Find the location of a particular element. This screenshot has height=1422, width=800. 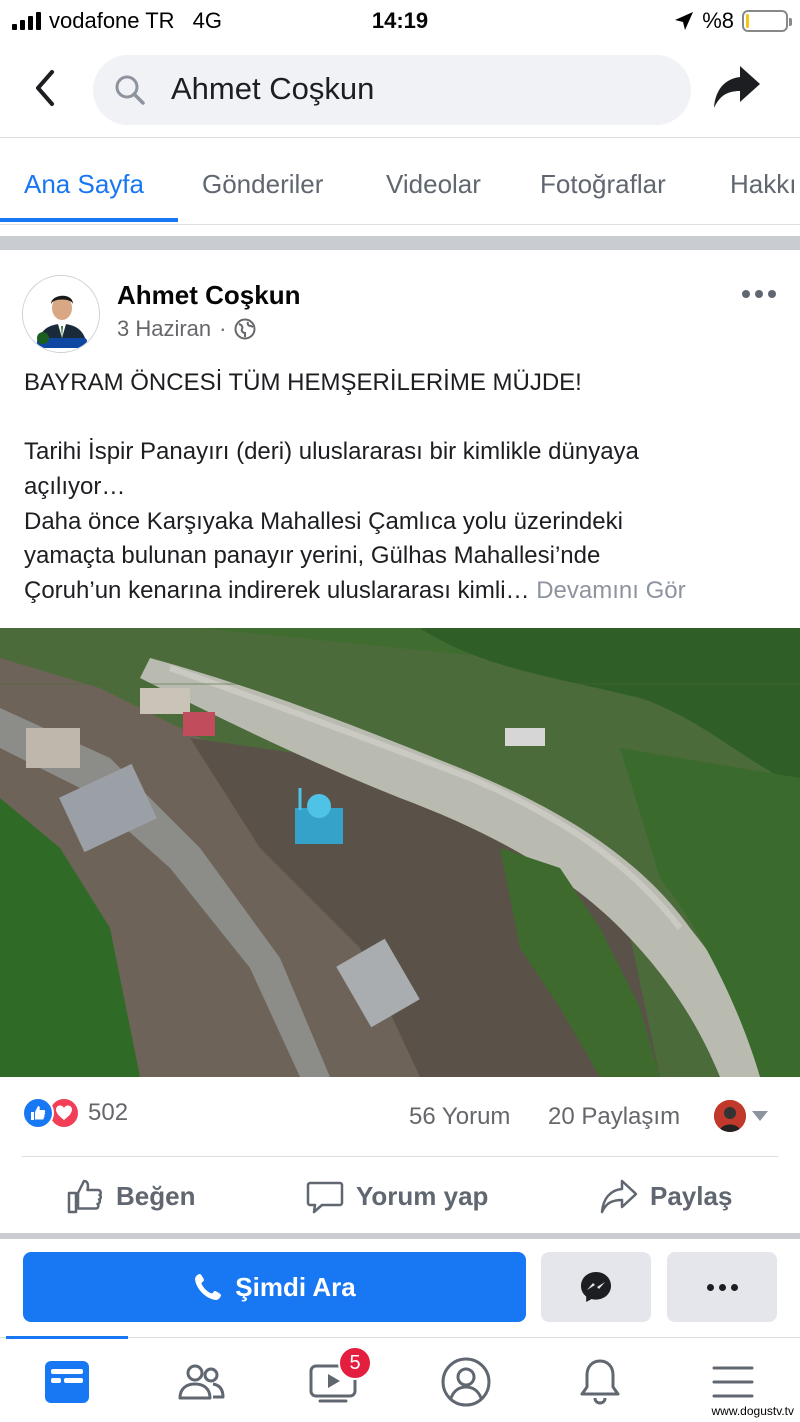

messenger-icon is located at coordinates (596, 1287).